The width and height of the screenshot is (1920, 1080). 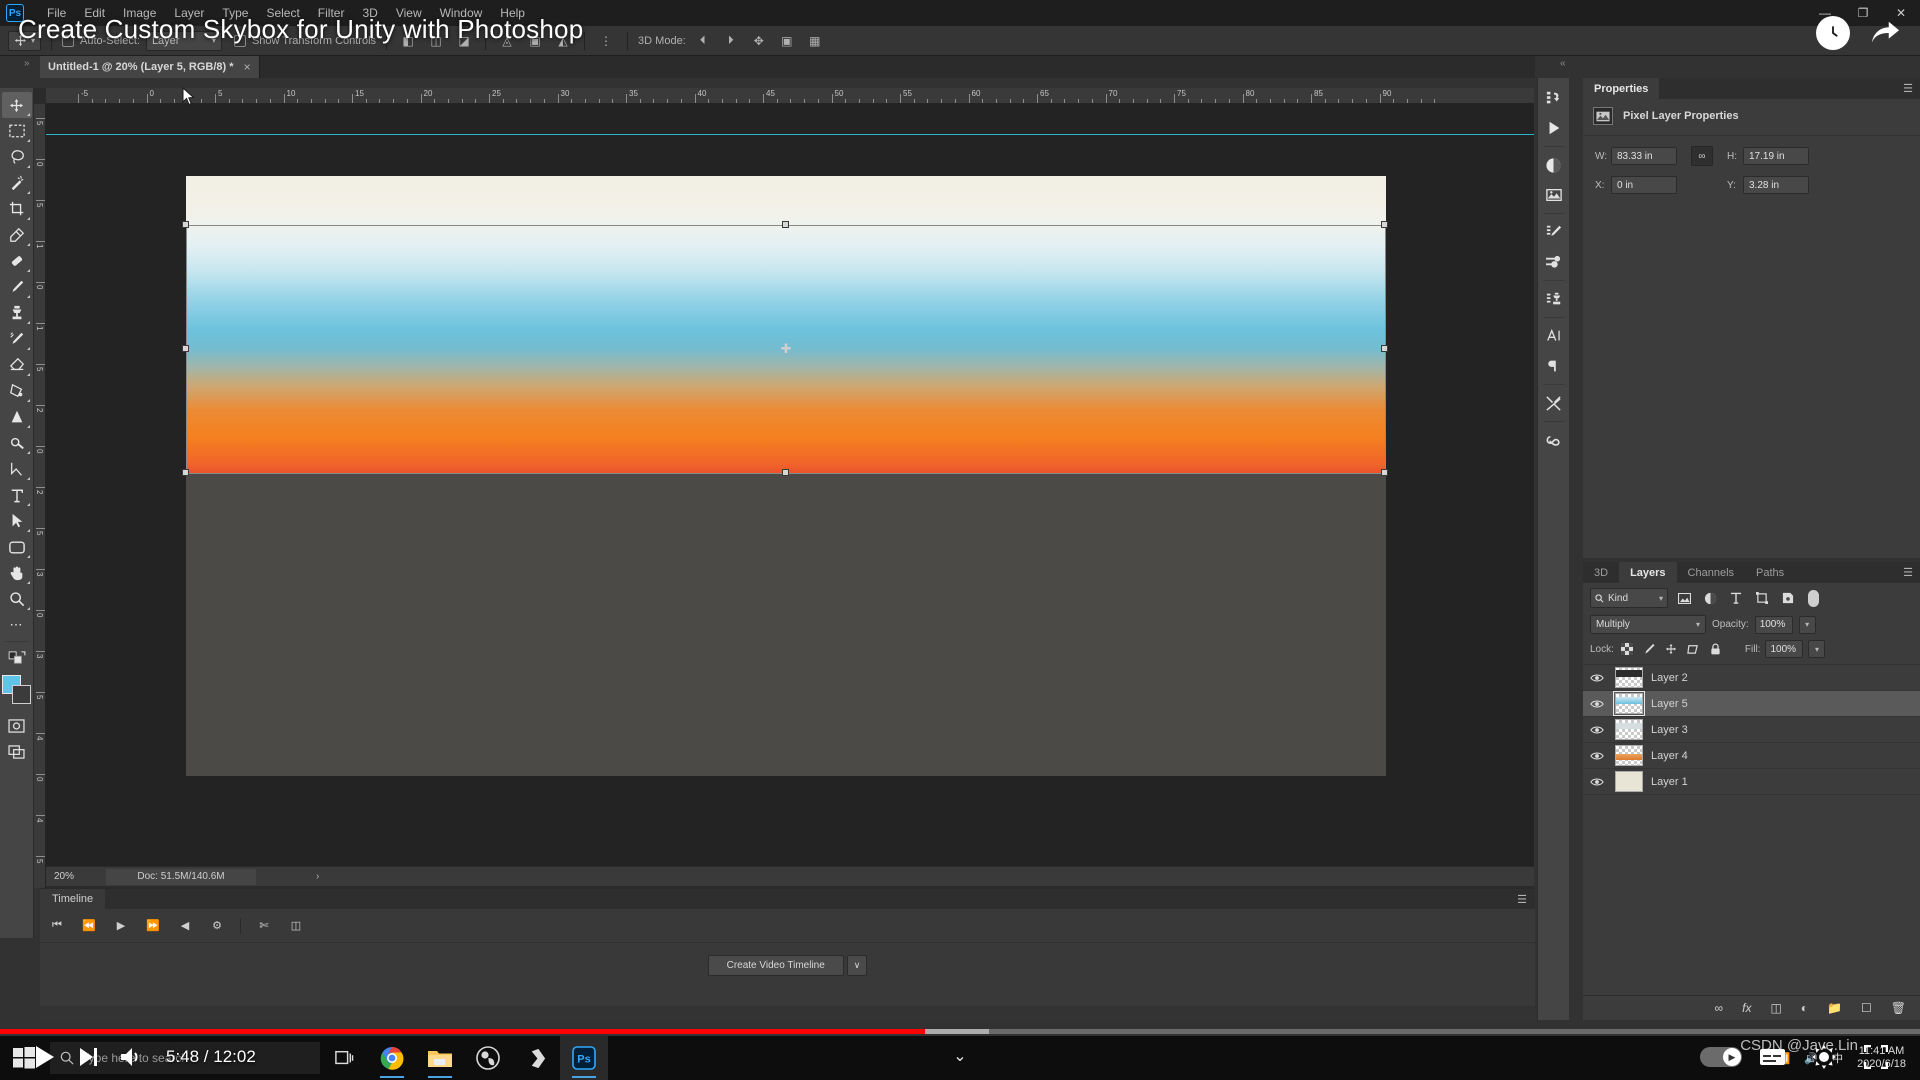 What do you see at coordinates (1554, 366) in the screenshot?
I see `paragraph-panel-icon` at bounding box center [1554, 366].